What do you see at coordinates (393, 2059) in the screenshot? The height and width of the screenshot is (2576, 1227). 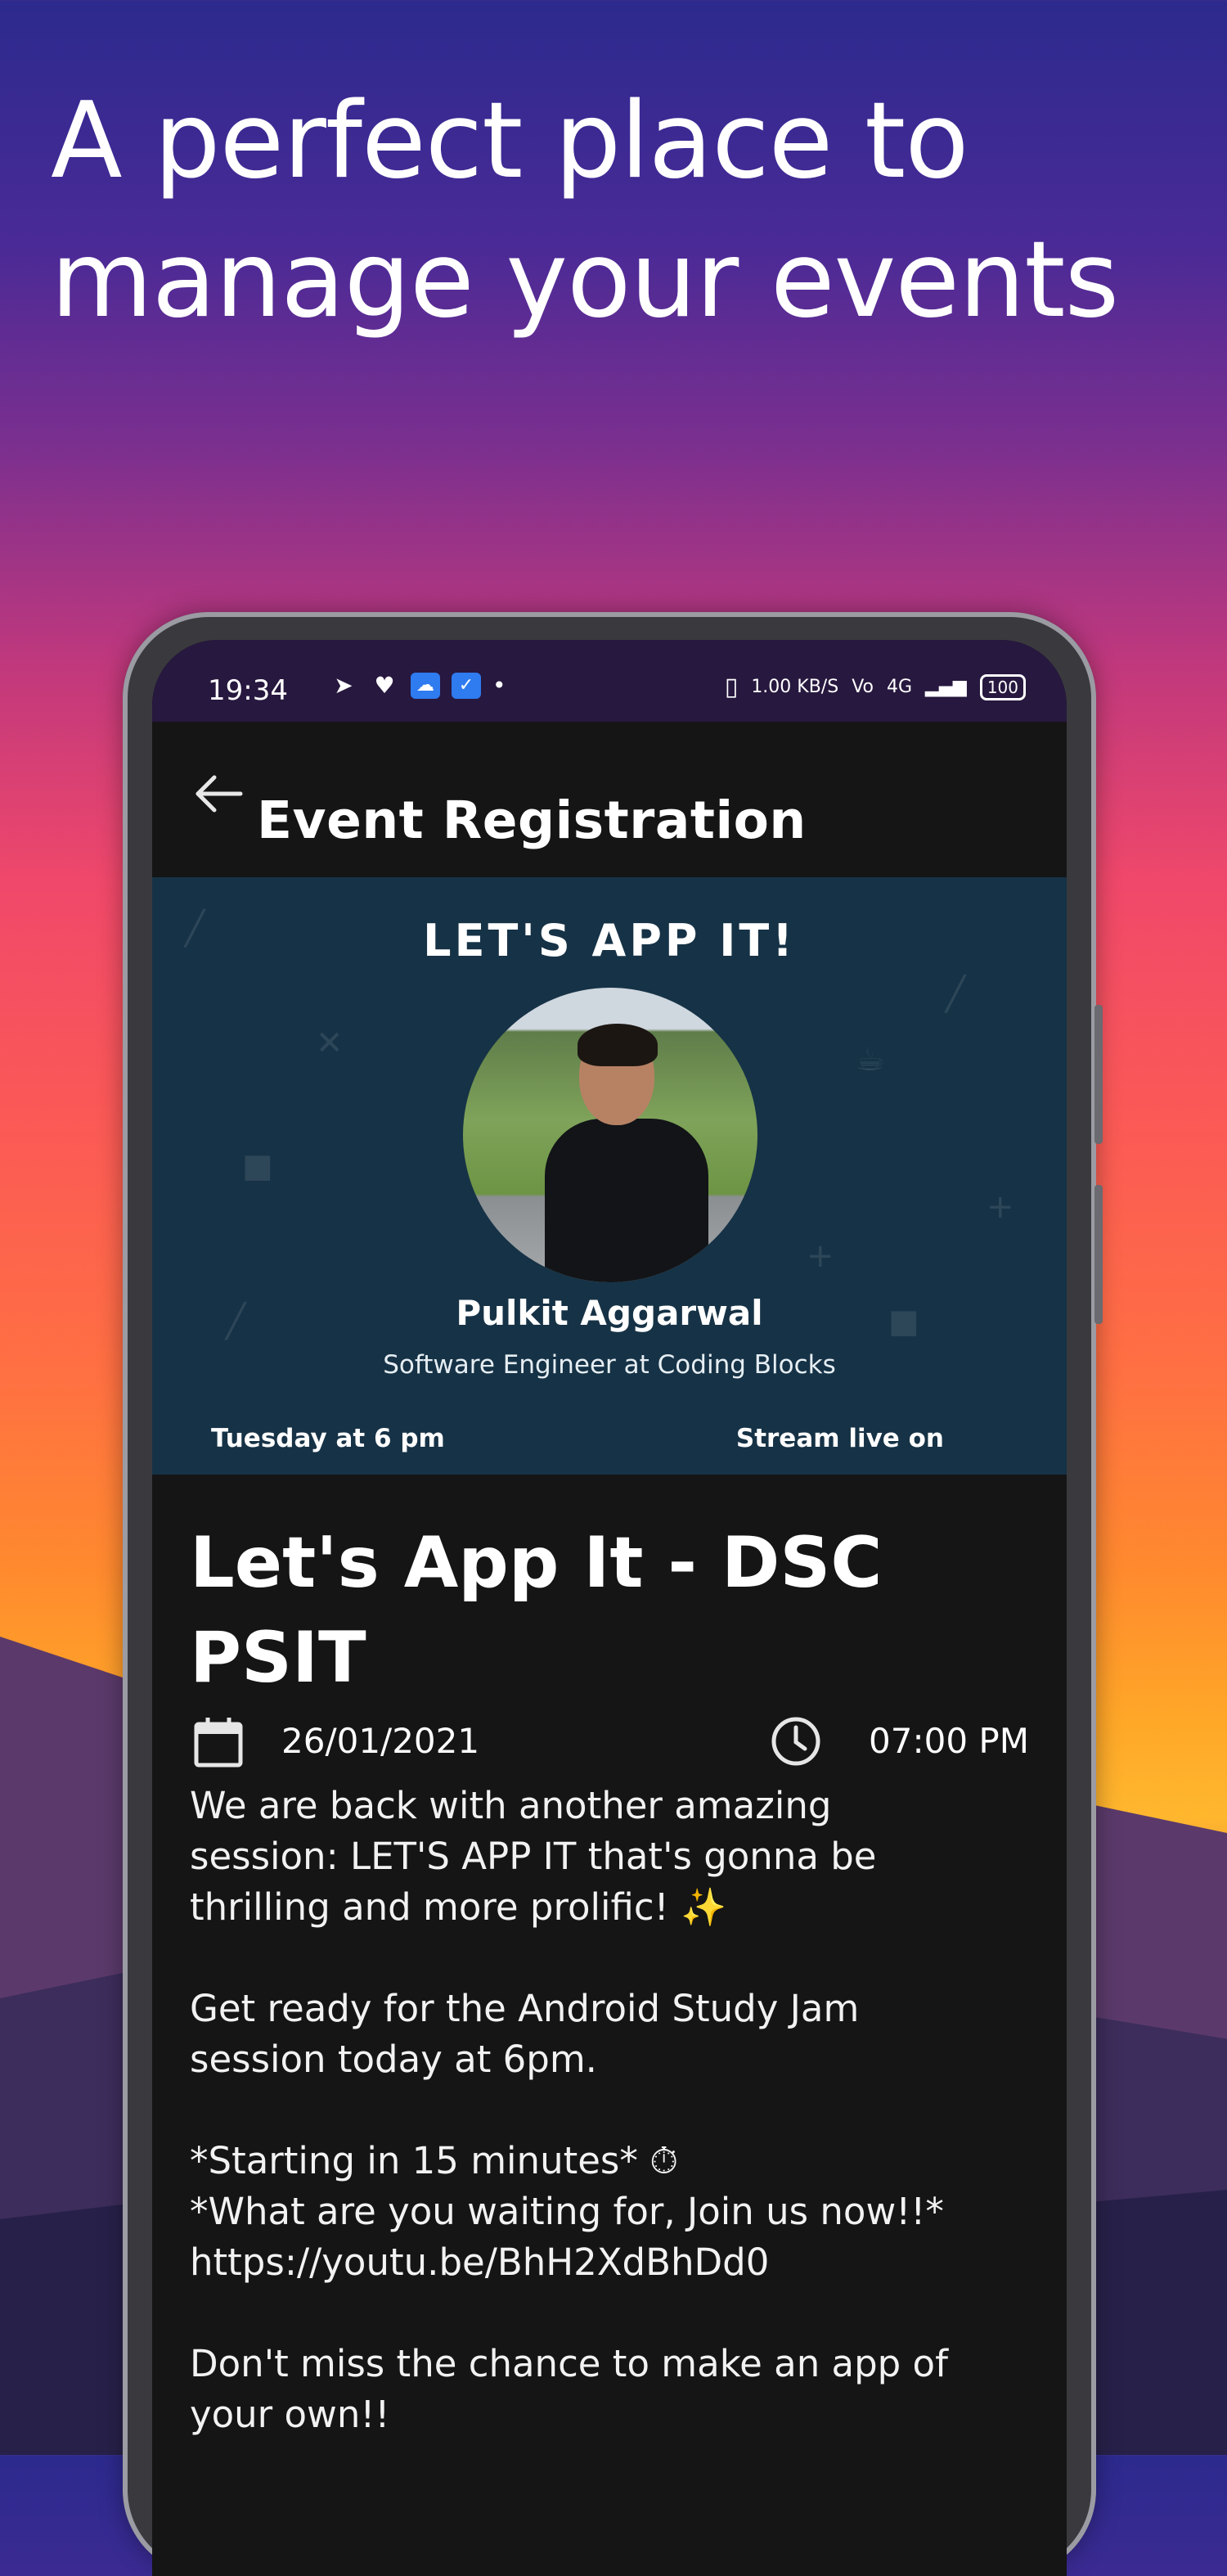 I see `description-line: session today at 6pm.` at bounding box center [393, 2059].